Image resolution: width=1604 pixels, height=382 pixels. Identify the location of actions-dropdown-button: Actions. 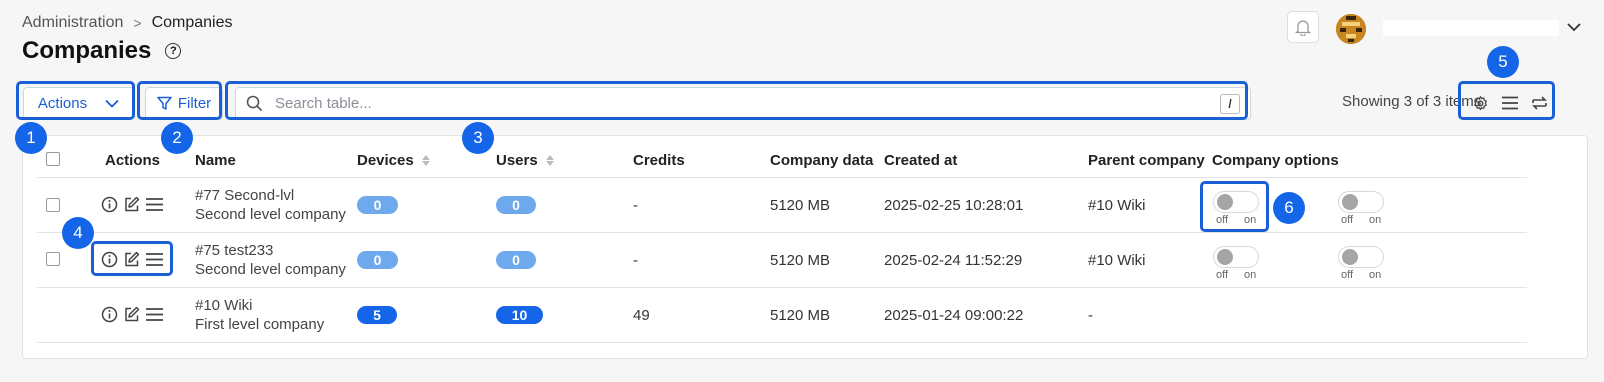
(78, 103).